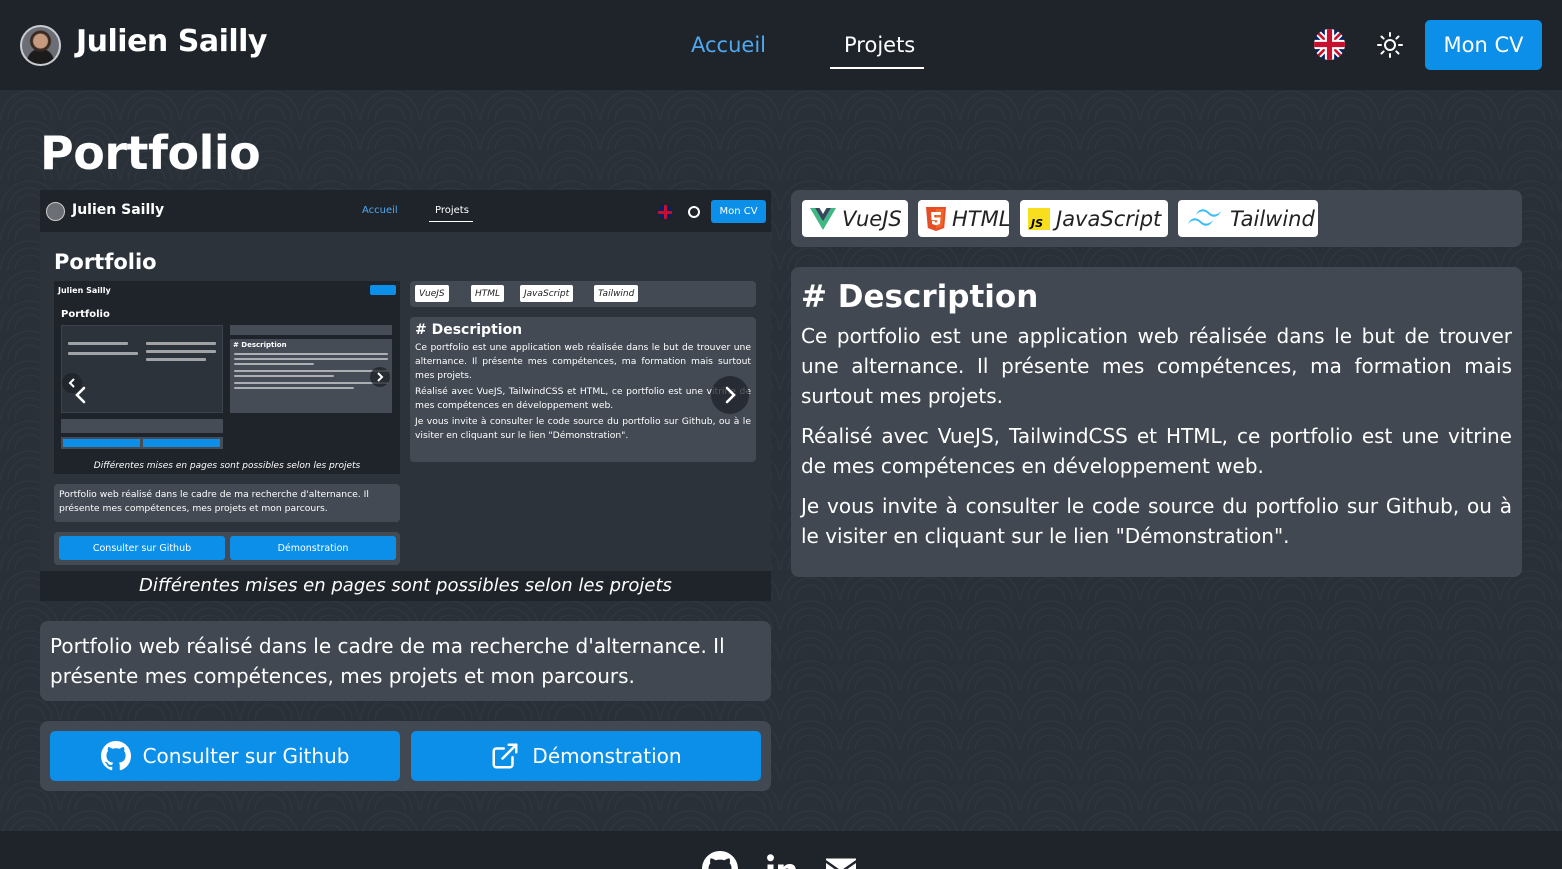 Image resolution: width=1562 pixels, height=869 pixels. I want to click on preview-buttons: Consulter sur Github Démonstration, so click(227, 548).